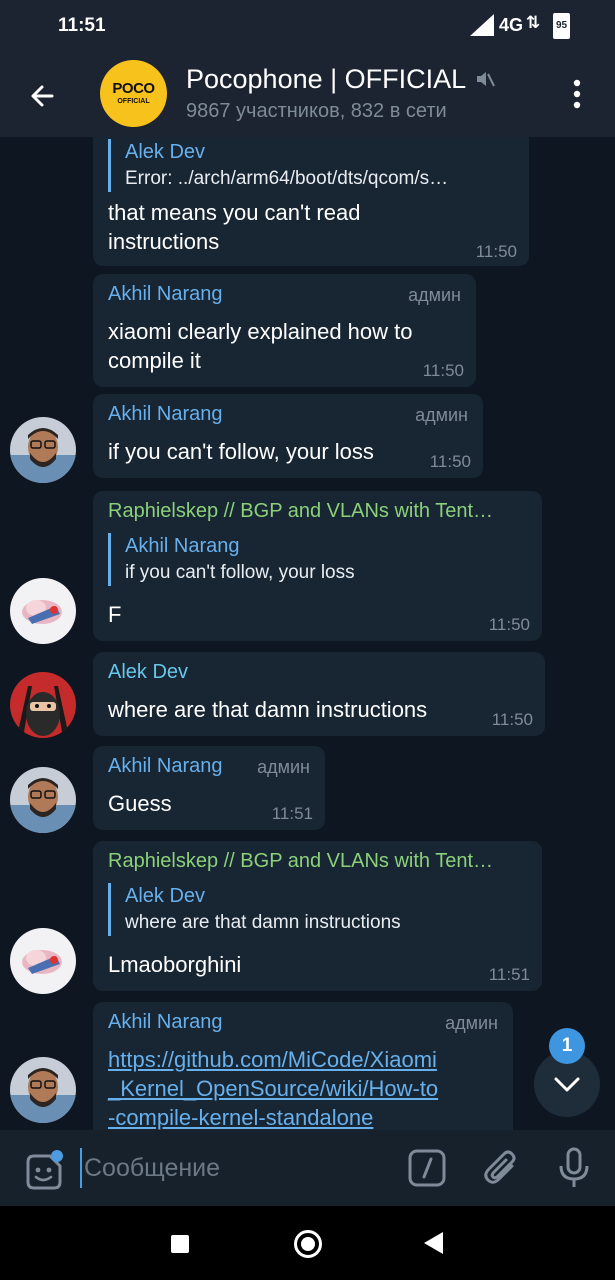  Describe the element at coordinates (567, 1046) in the screenshot. I see `unread-count-badge: 1` at that location.